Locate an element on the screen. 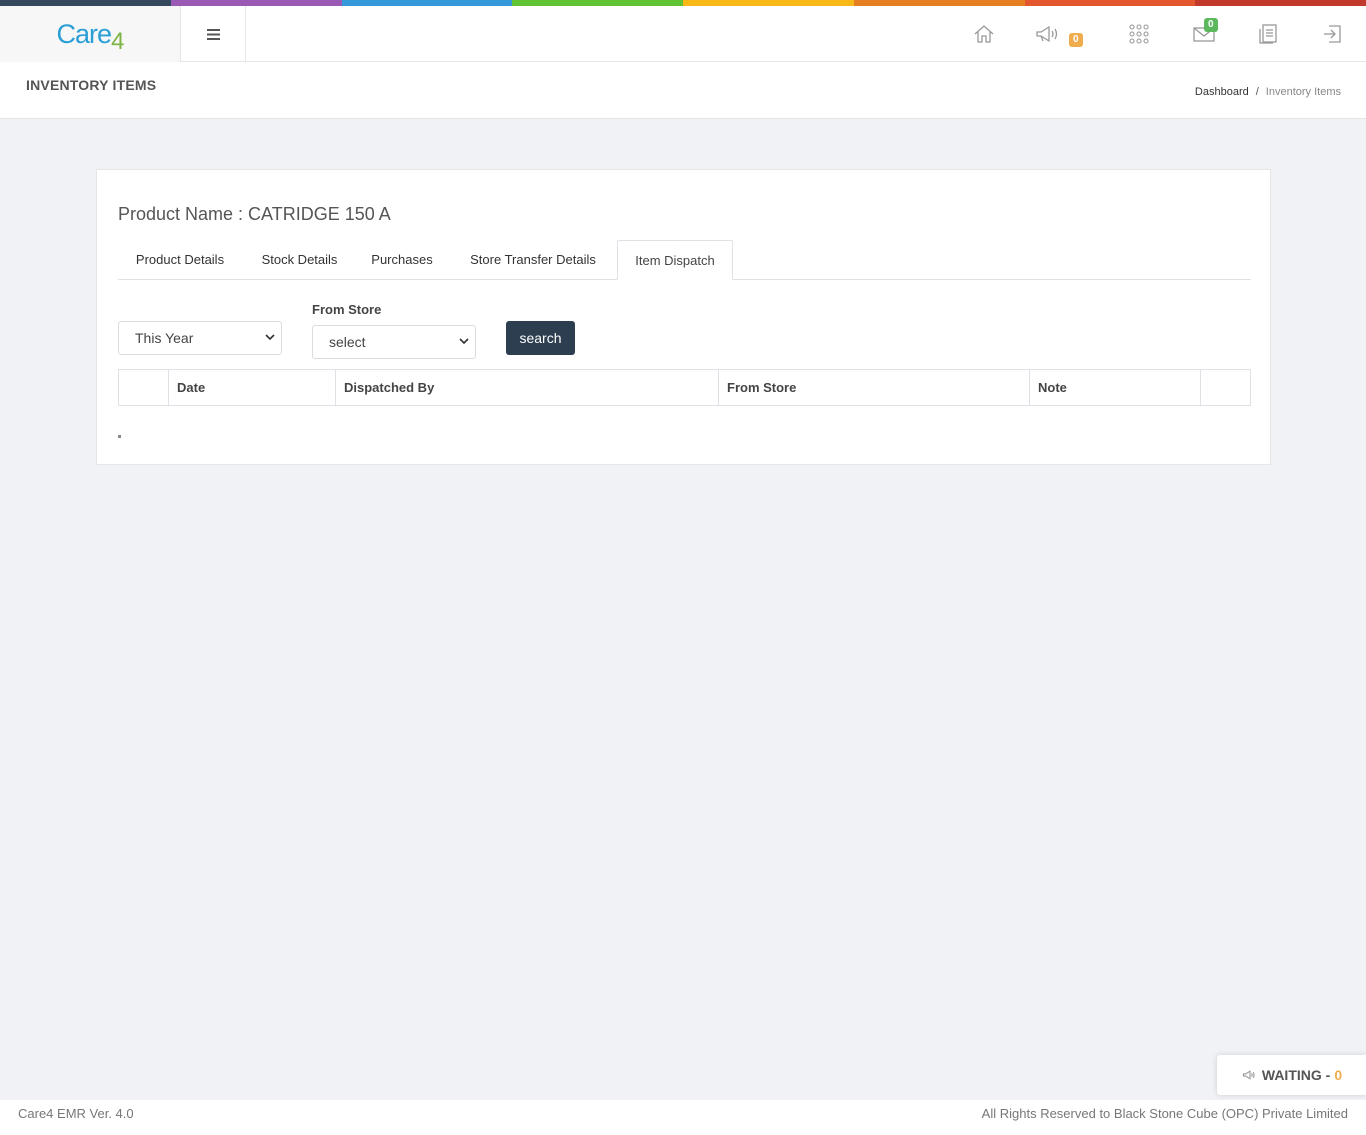  home-button is located at coordinates (984, 34).